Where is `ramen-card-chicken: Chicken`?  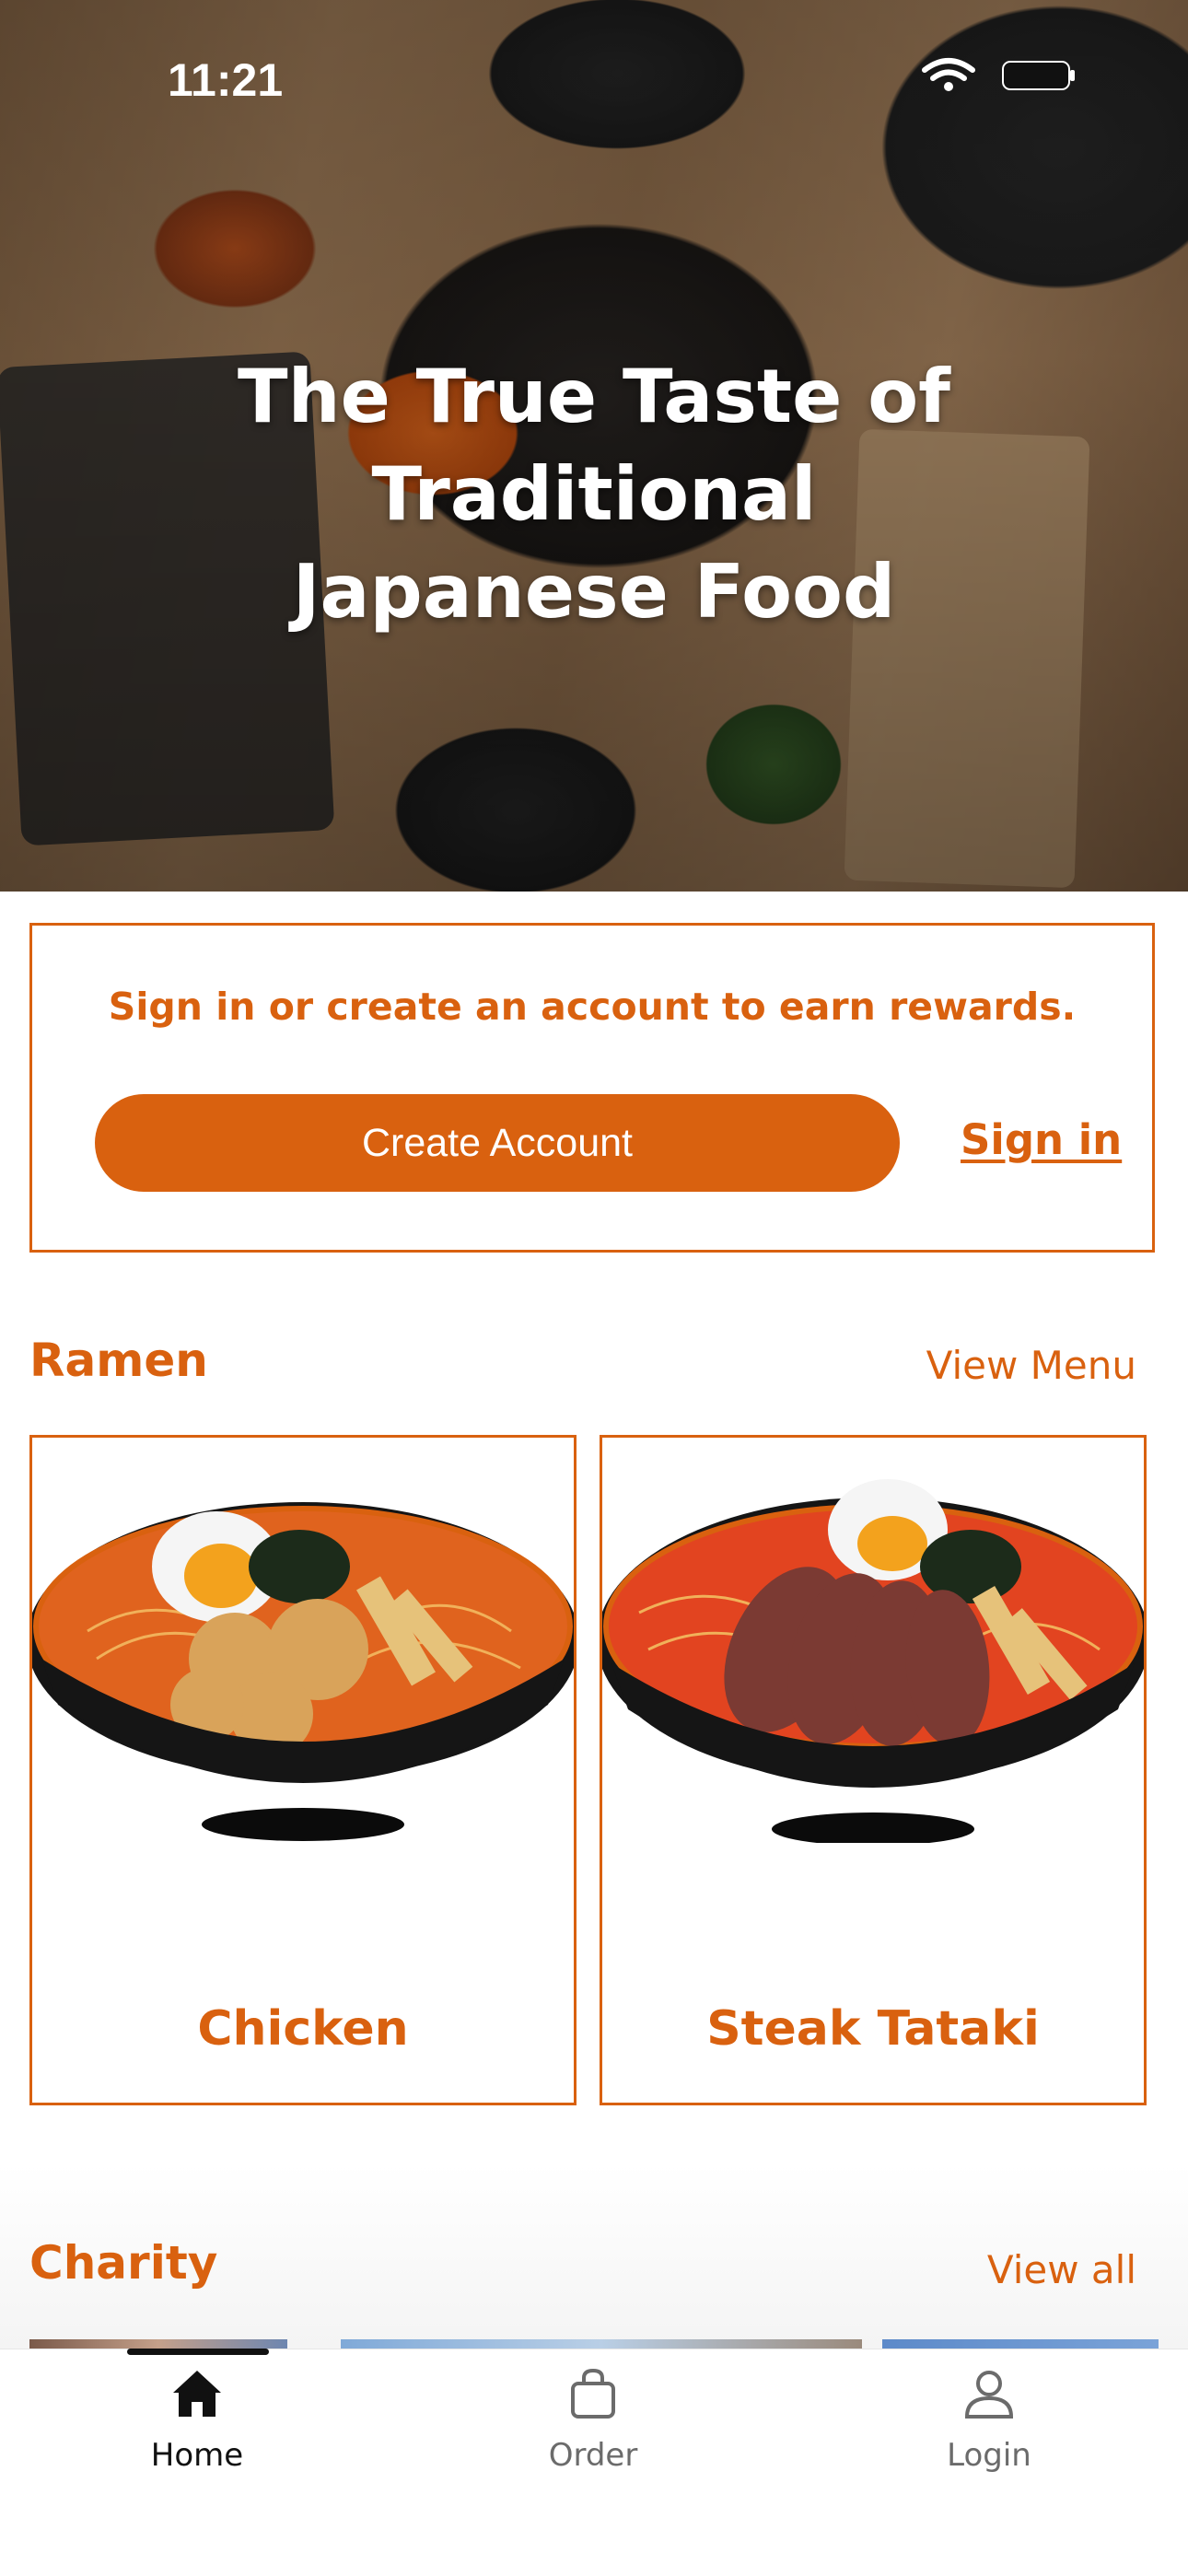
ramen-card-chicken: Chicken is located at coordinates (303, 1770).